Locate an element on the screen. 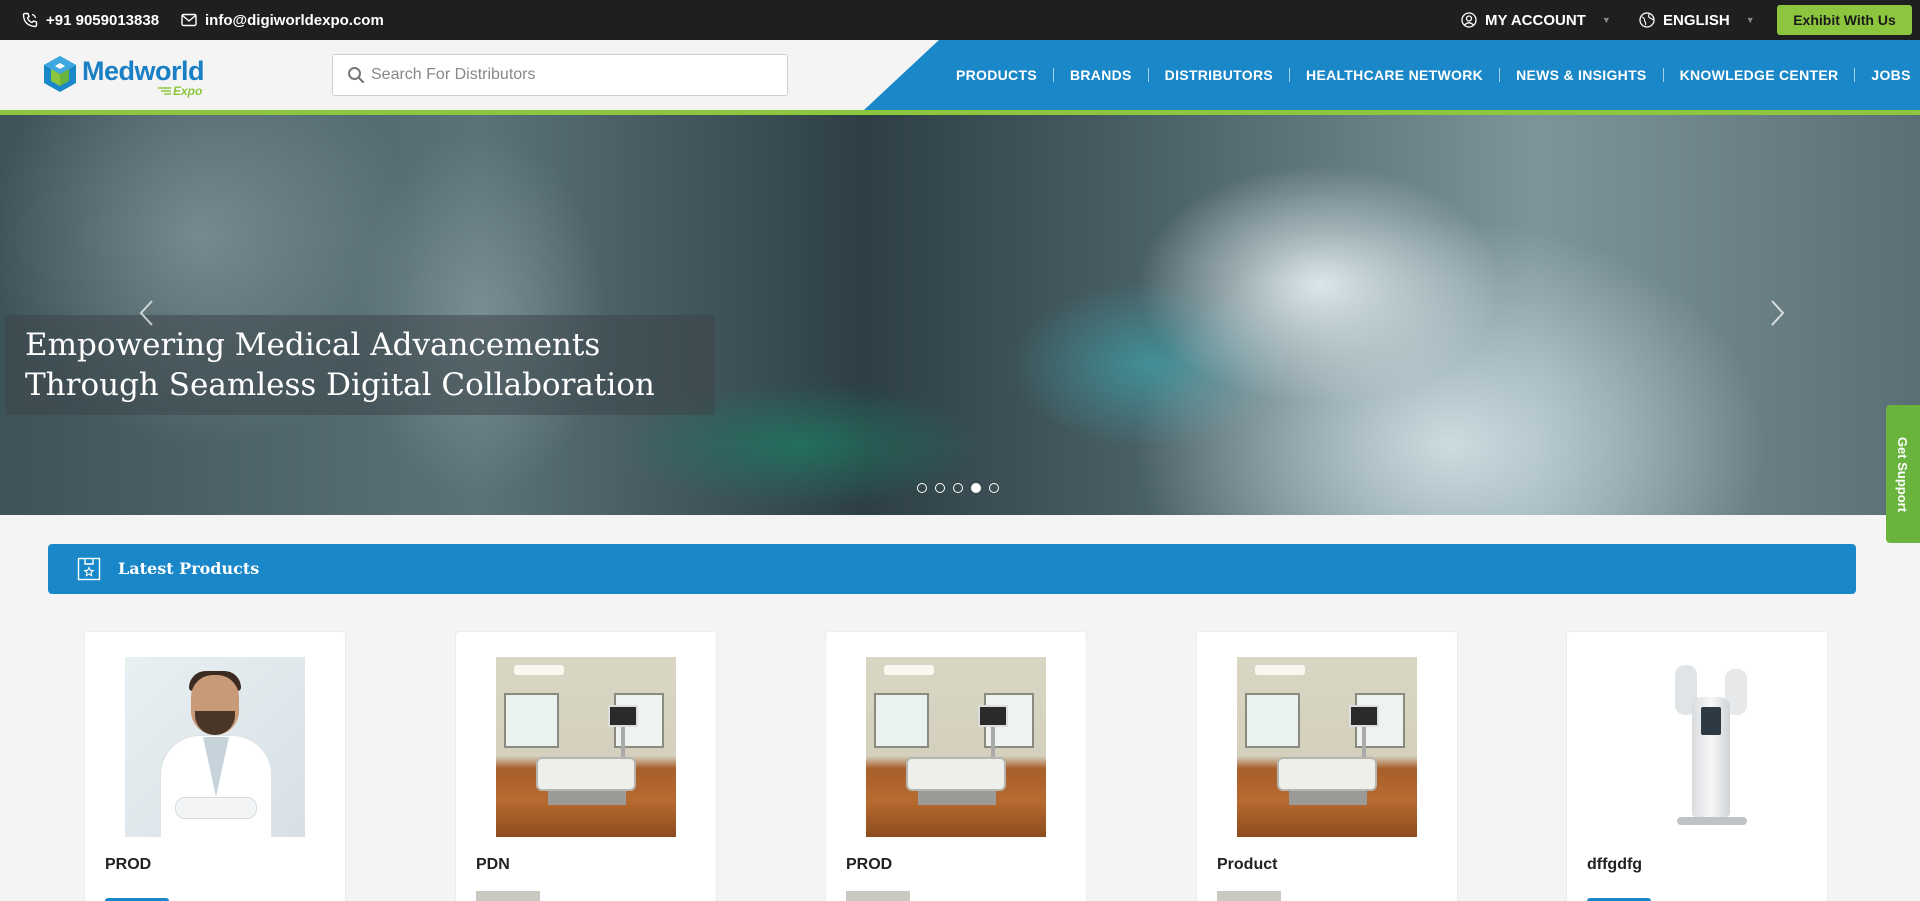 The height and width of the screenshot is (901, 1920). carousel-indicators is located at coordinates (958, 488).